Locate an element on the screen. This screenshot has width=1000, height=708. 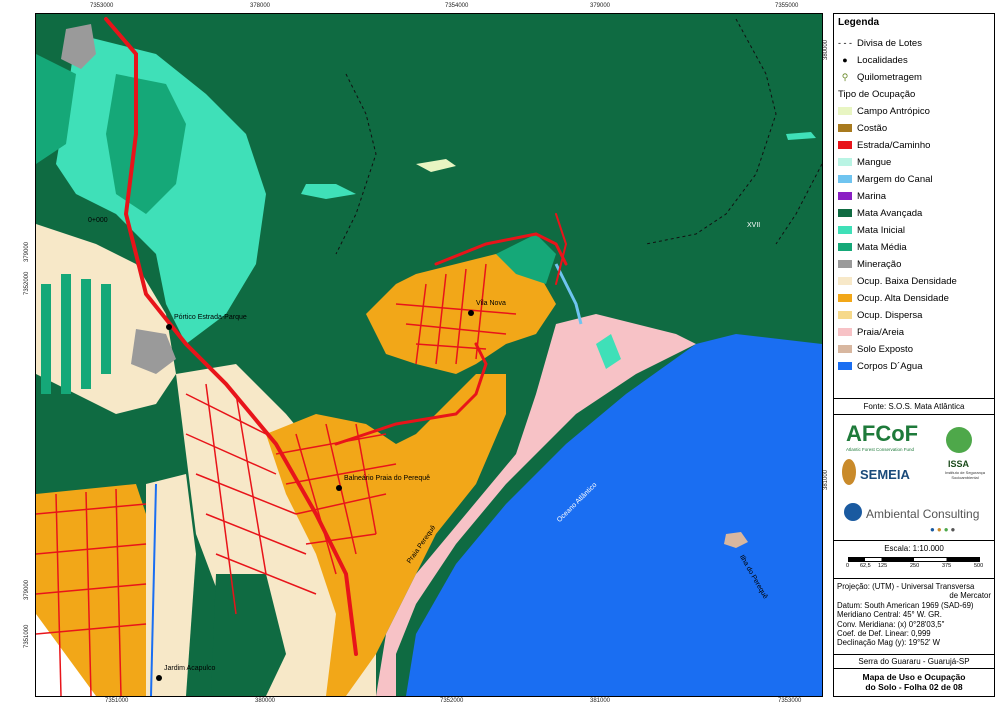
map-title-line: Mapa de Uso e Ocupação is located at coordinates (914, 677).